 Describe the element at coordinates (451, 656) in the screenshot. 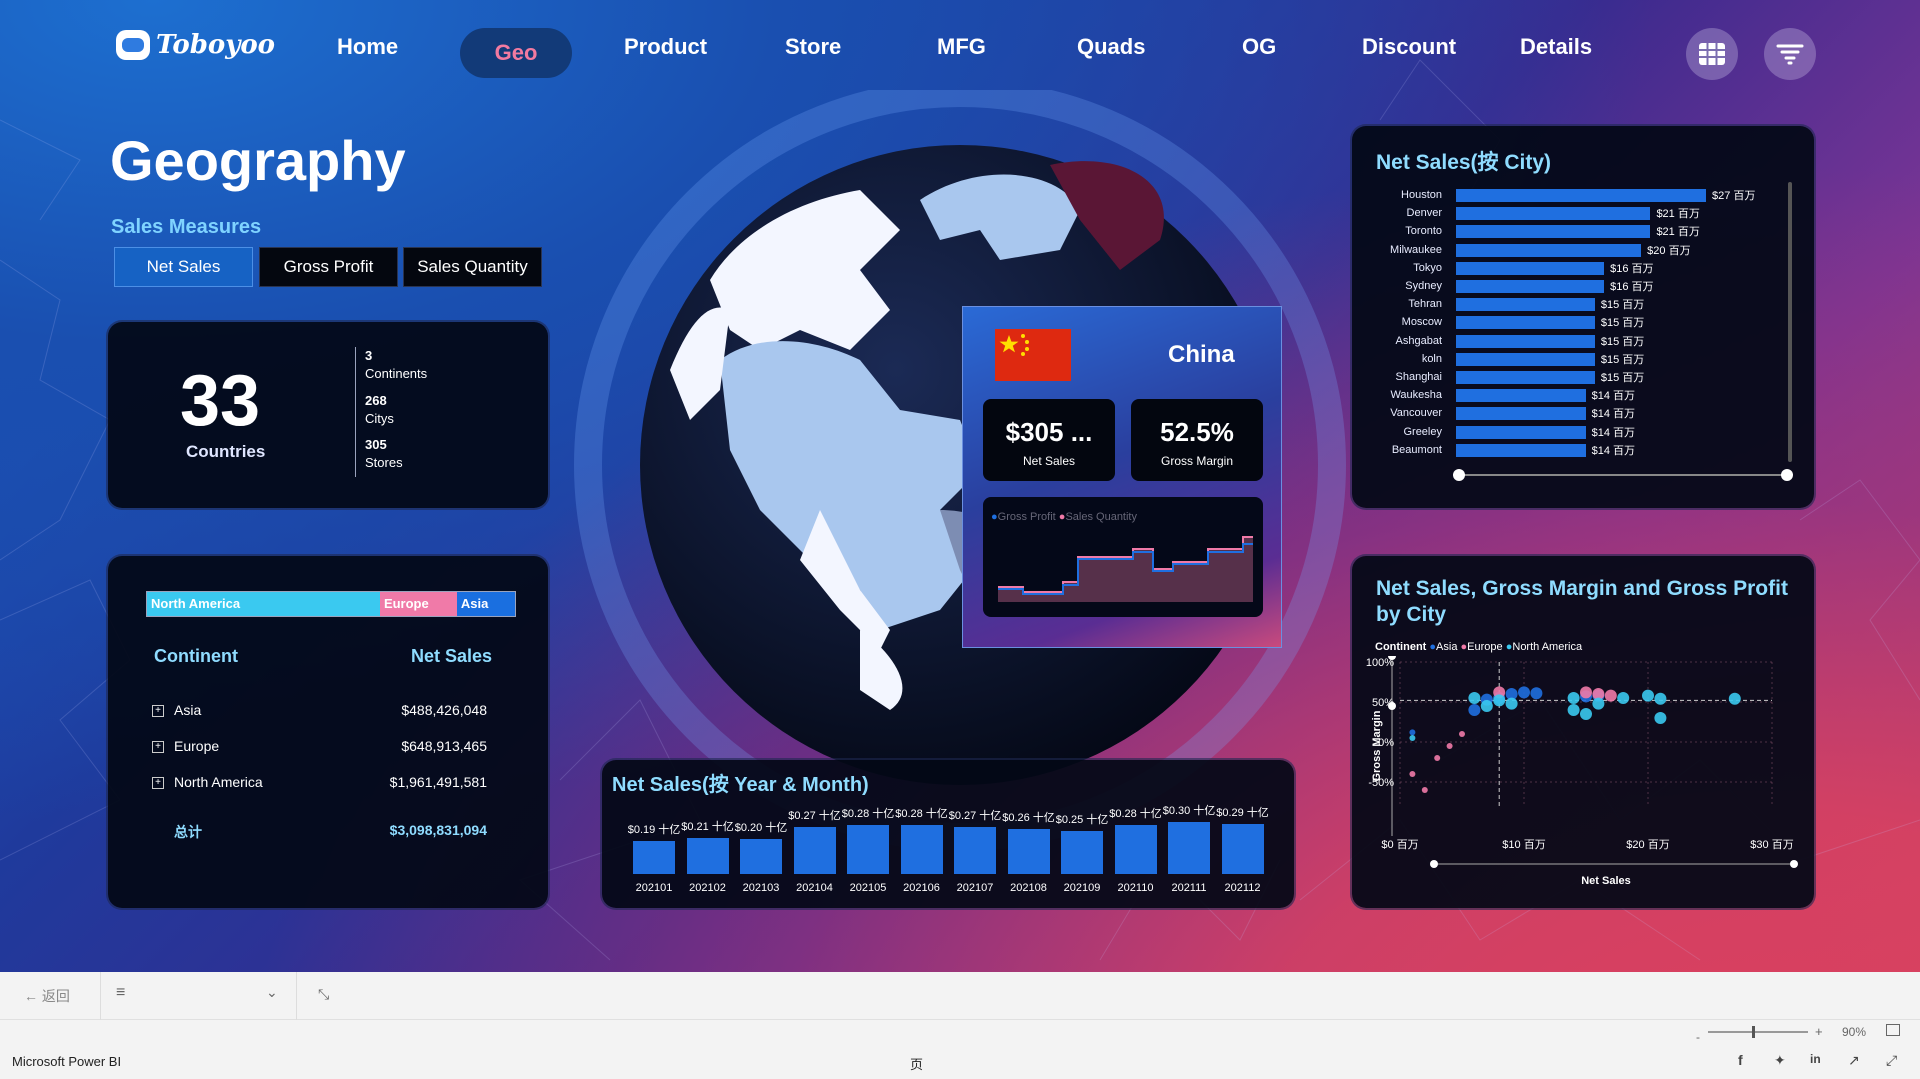

I see `col-header-net-sales: Net Sales` at that location.